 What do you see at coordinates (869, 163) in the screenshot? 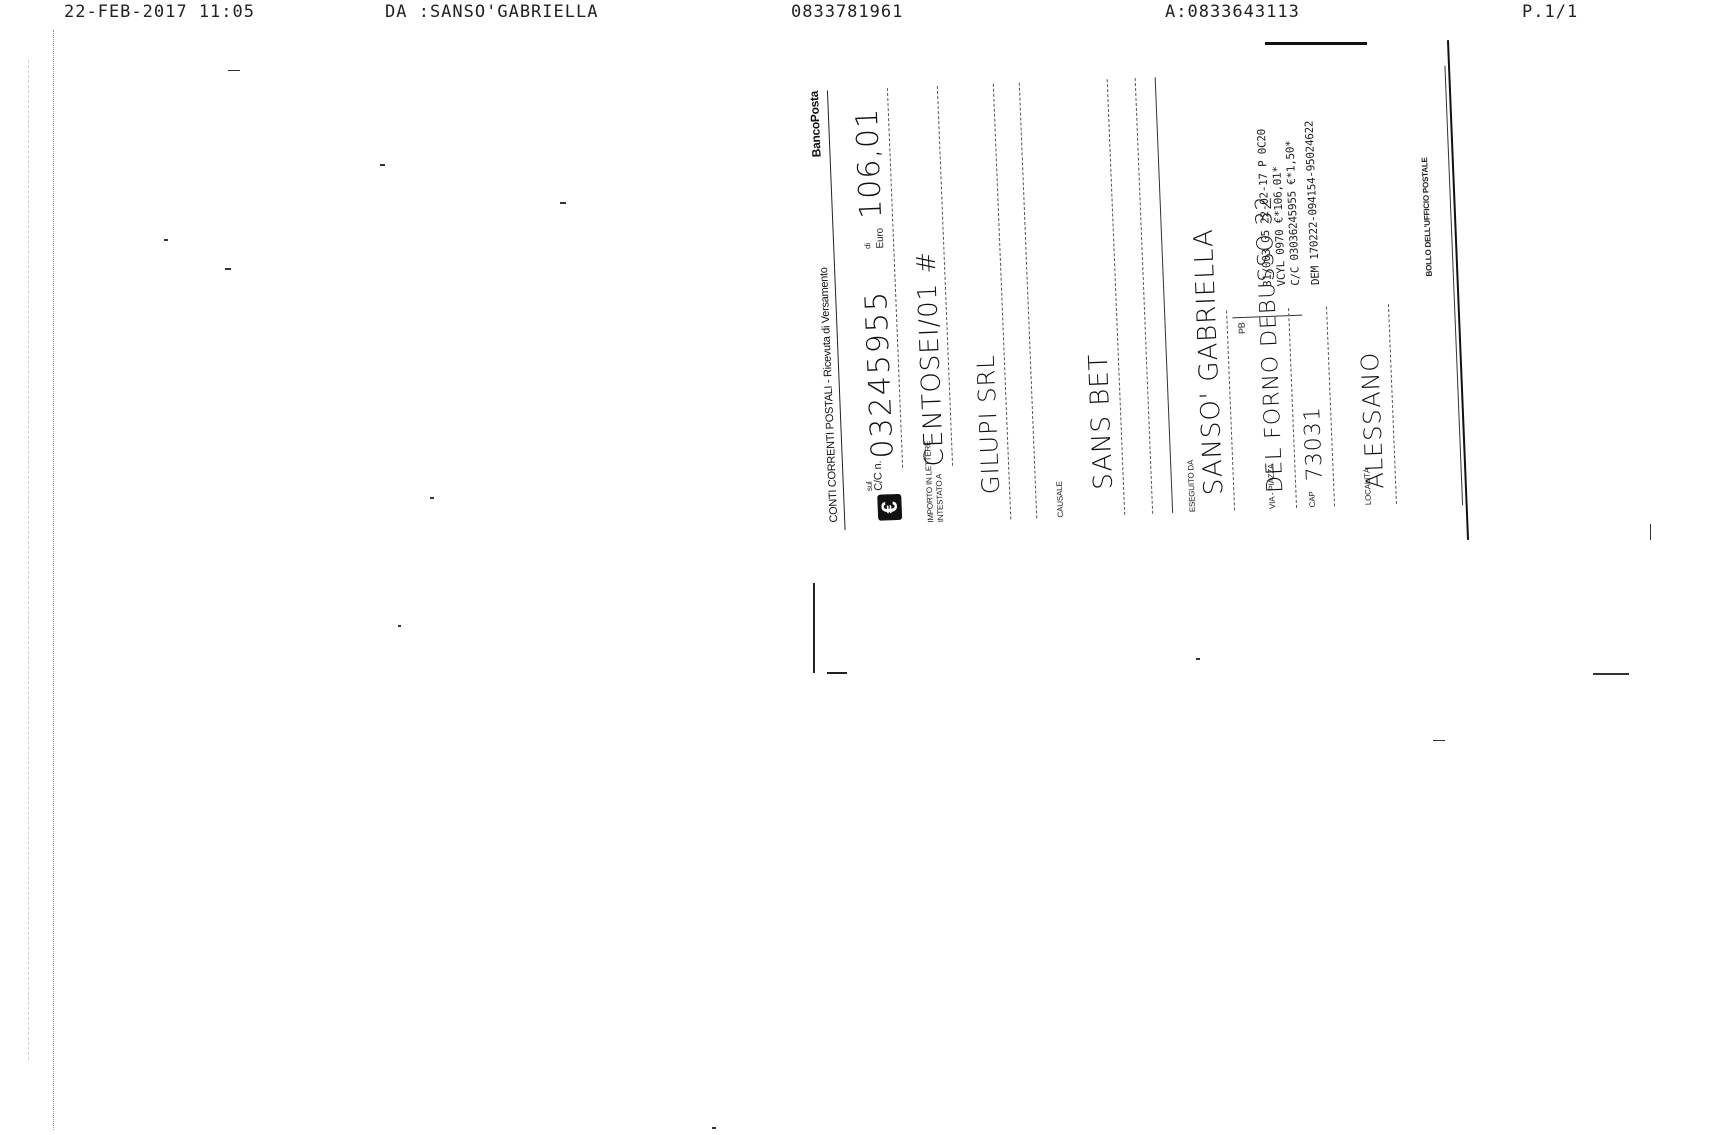
I see `amount: 106,01` at bounding box center [869, 163].